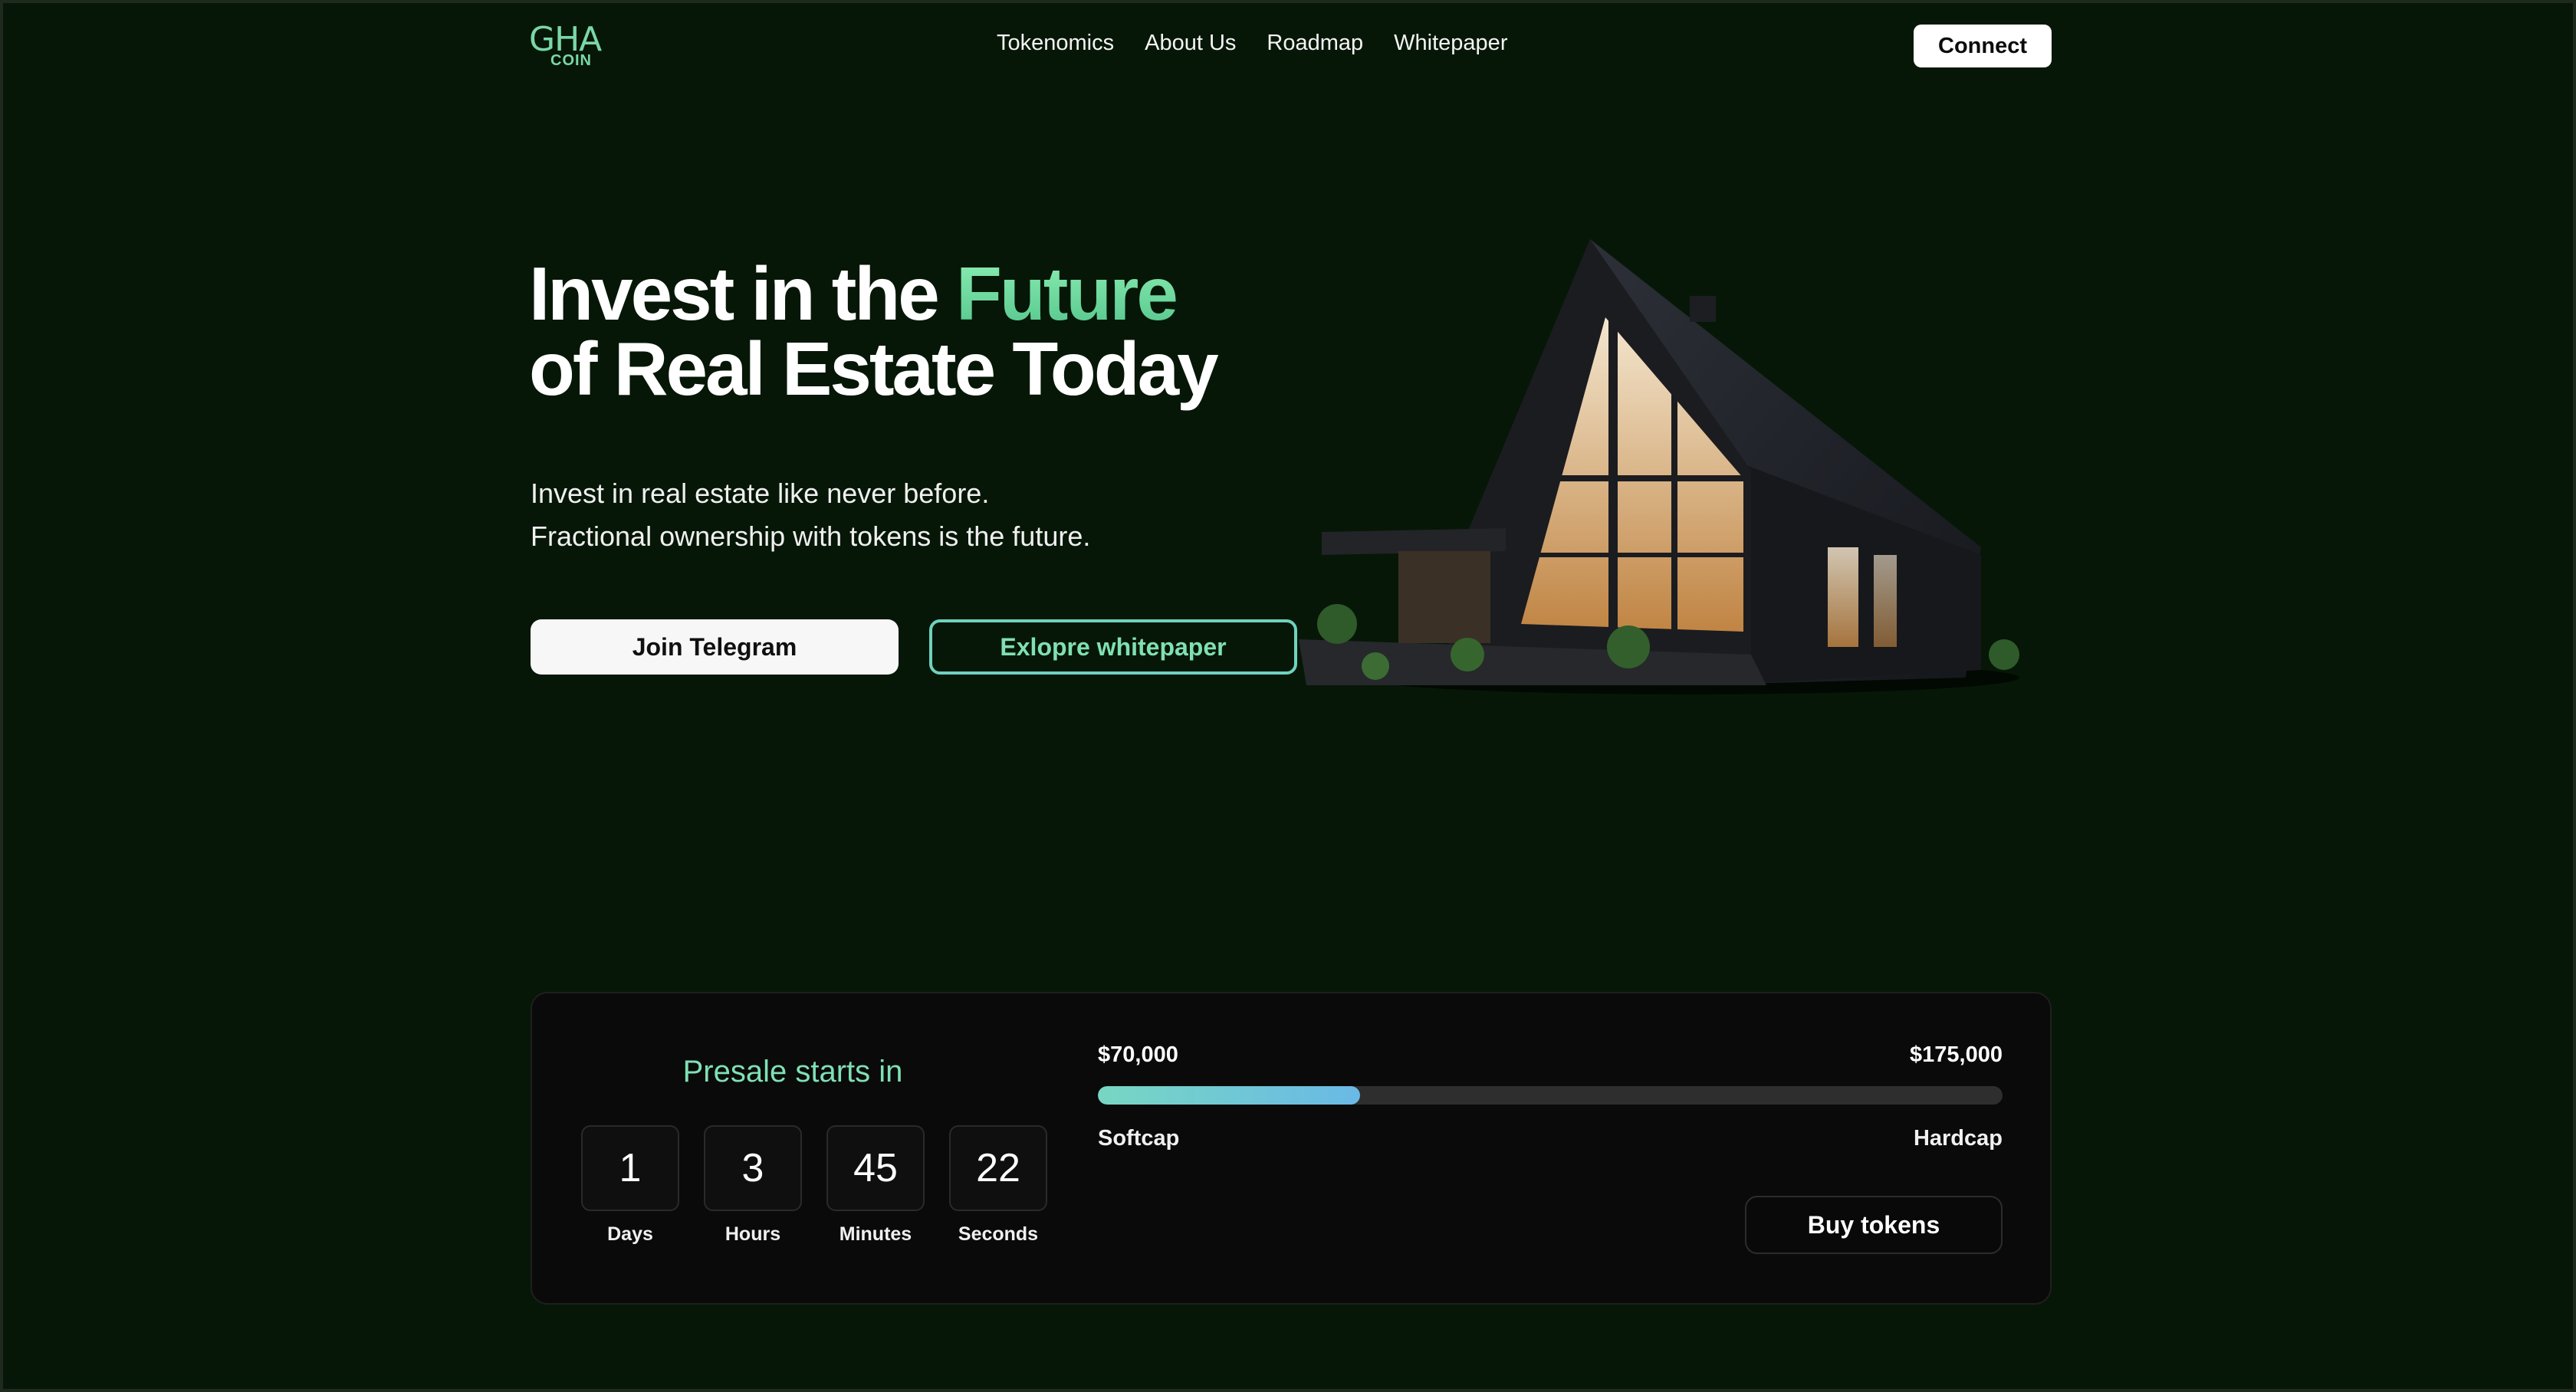 The width and height of the screenshot is (2576, 1392). Describe the element at coordinates (571, 46) in the screenshot. I see `logo: GHA COIN` at that location.